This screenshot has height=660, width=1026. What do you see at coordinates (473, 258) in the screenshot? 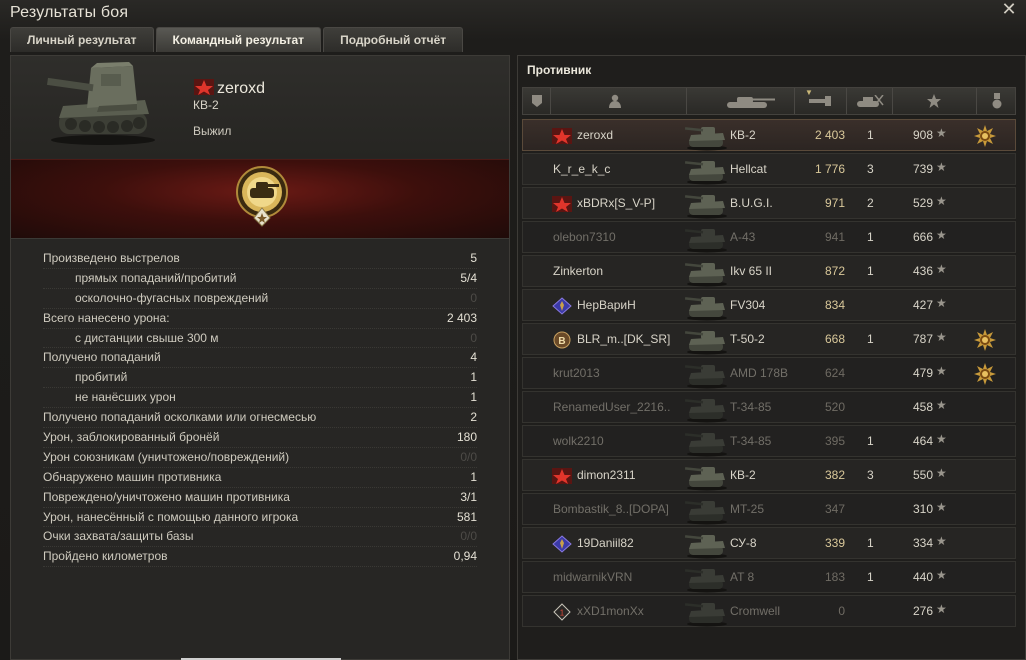
I see `stat-value: 5` at bounding box center [473, 258].